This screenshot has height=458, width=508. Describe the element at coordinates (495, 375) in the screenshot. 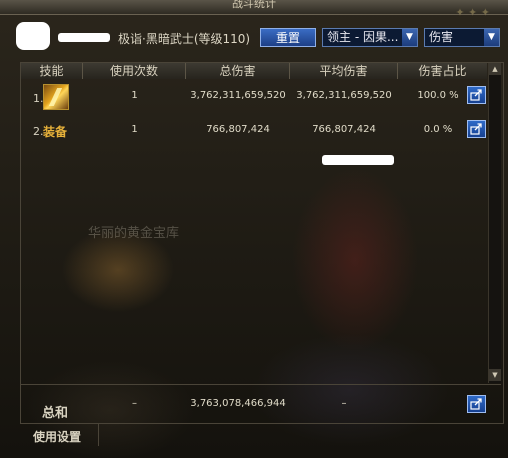

I see `scroll-down-icon: ▼` at that location.